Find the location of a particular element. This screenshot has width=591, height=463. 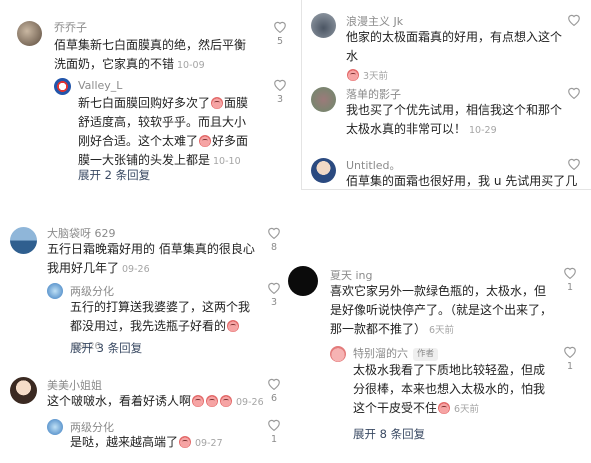

like-count: 5 is located at coordinates (280, 41).